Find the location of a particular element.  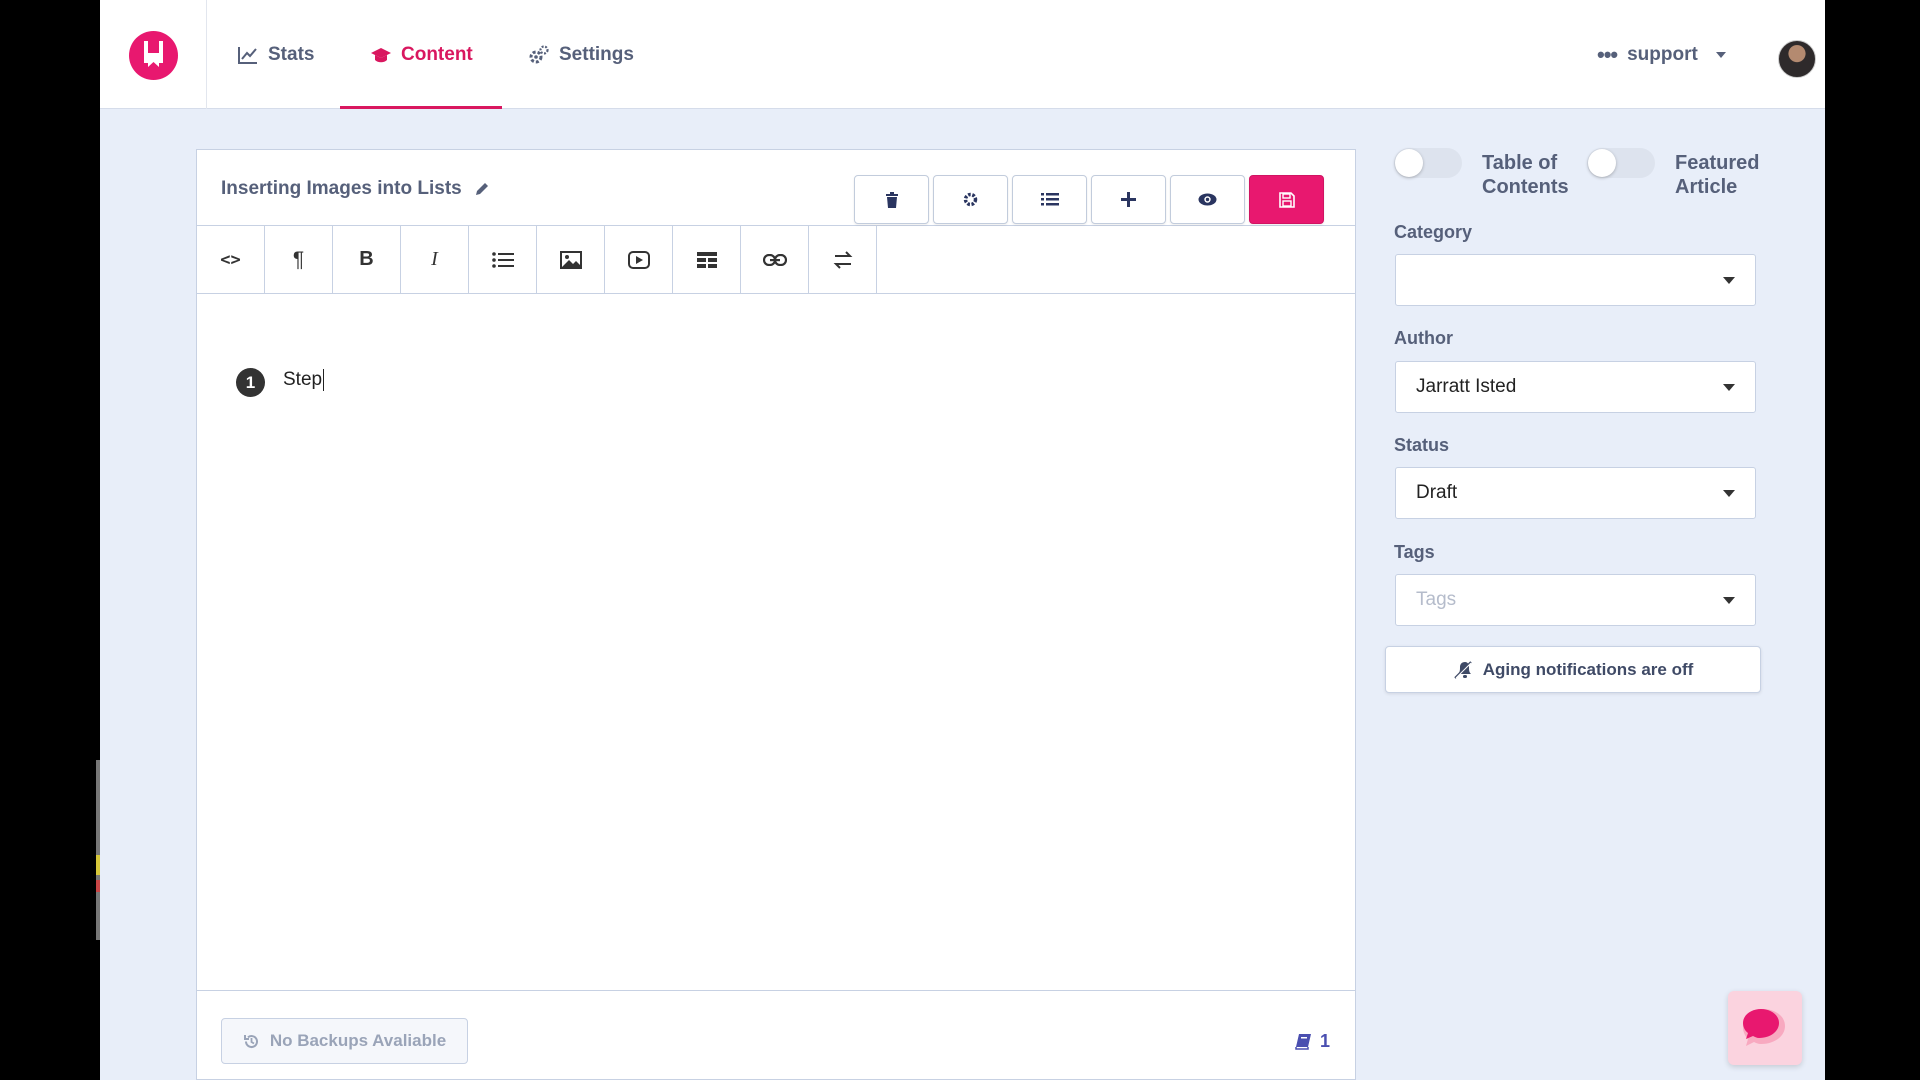

author-label: Author is located at coordinates (1423, 338).